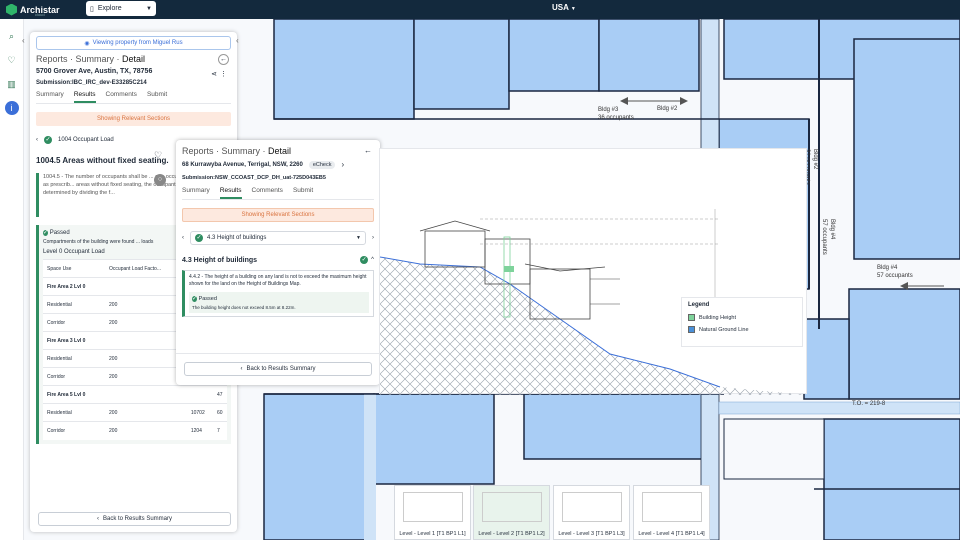  What do you see at coordinates (135, 412) in the screenshot?
I see `table-row: Residential 200 10702 60` at bounding box center [135, 412].